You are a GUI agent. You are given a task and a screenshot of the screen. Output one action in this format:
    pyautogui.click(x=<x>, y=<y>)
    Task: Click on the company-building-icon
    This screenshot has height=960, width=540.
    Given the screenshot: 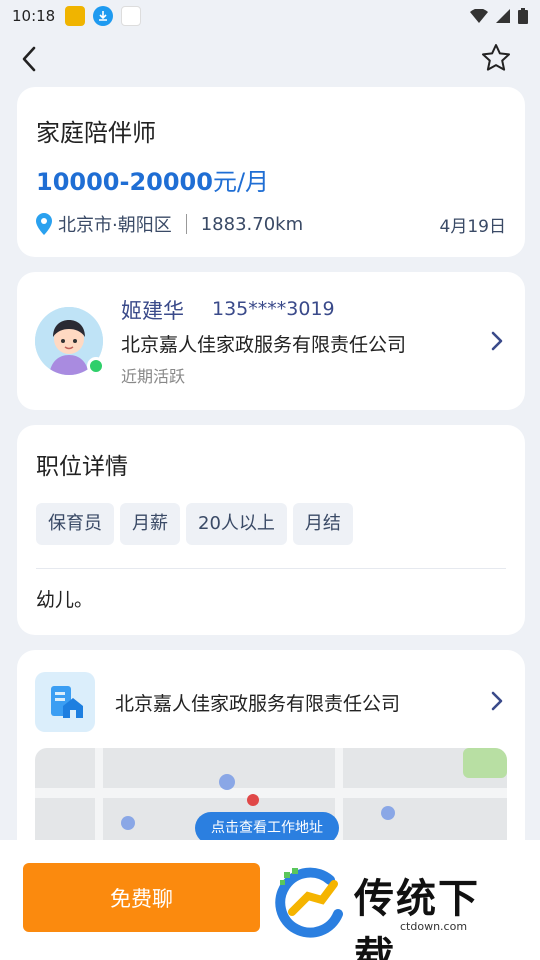 What is the action you would take?
    pyautogui.click(x=65, y=702)
    